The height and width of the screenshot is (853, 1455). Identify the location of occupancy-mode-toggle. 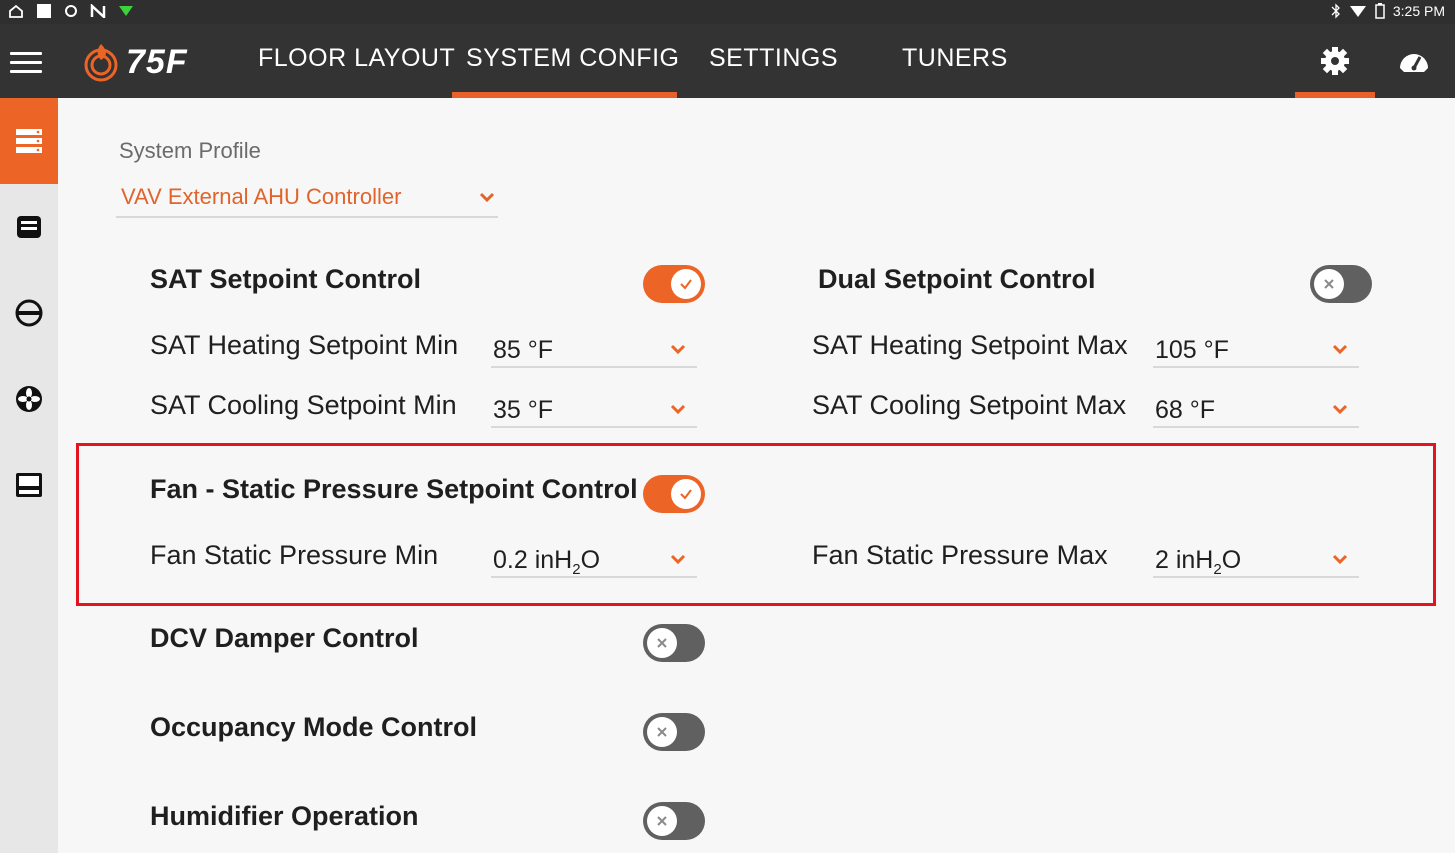
(674, 732).